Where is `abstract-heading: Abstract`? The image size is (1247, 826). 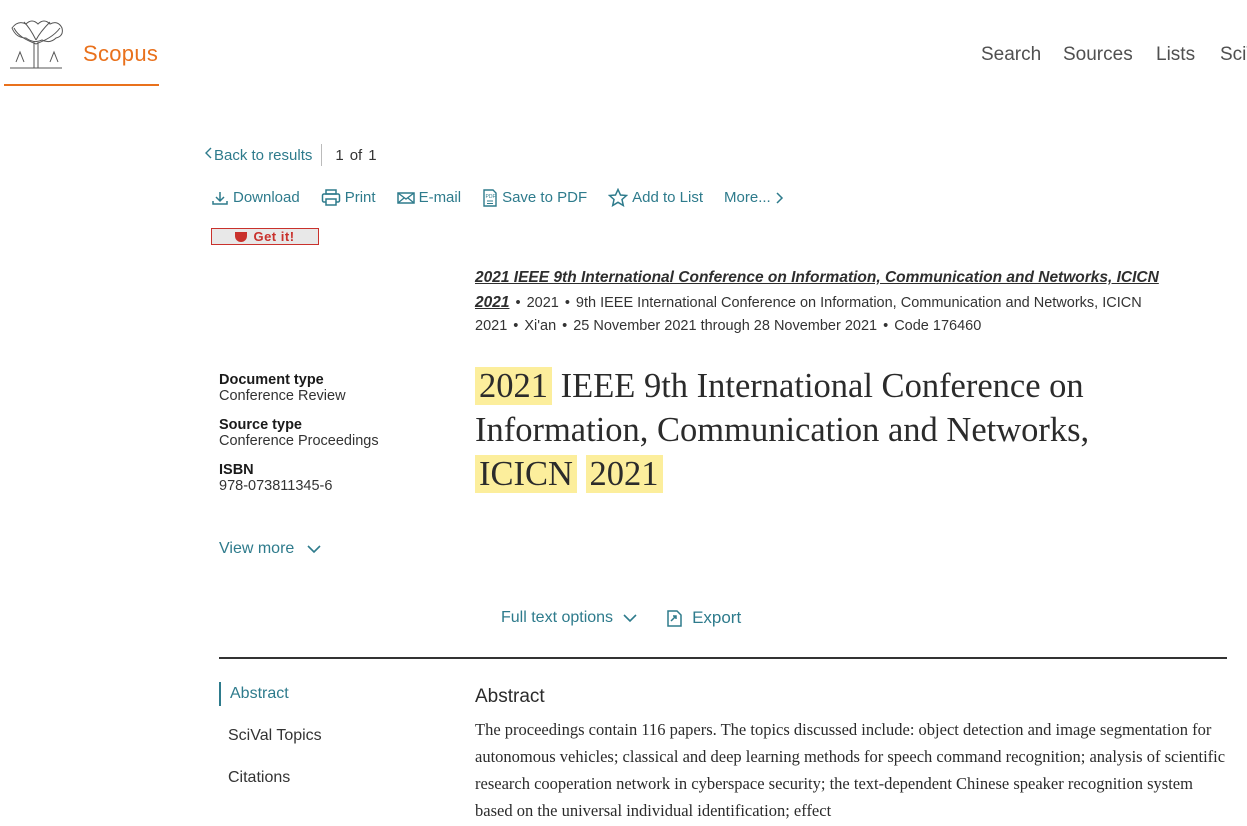
abstract-heading: Abstract is located at coordinates (510, 696).